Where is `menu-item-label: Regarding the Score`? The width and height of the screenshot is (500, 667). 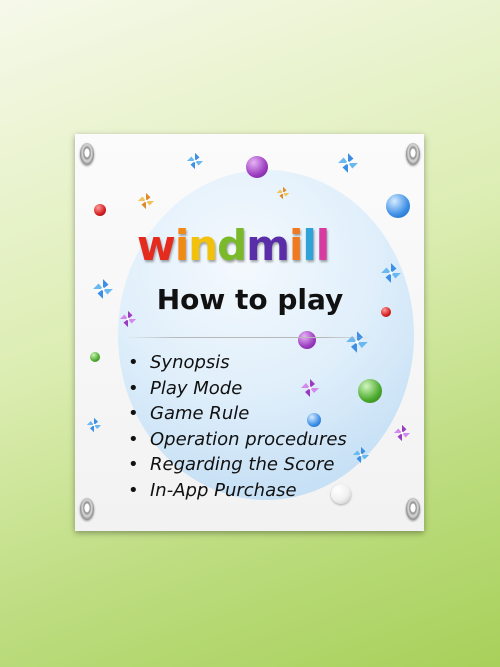 menu-item-label: Regarding the Score is located at coordinates (242, 464).